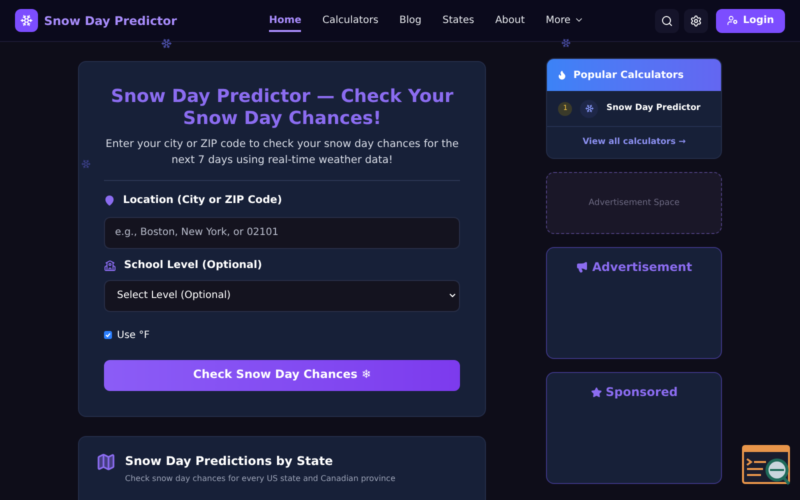 The height and width of the screenshot is (500, 800). Describe the element at coordinates (562, 75) in the screenshot. I see `flame-icon` at that location.